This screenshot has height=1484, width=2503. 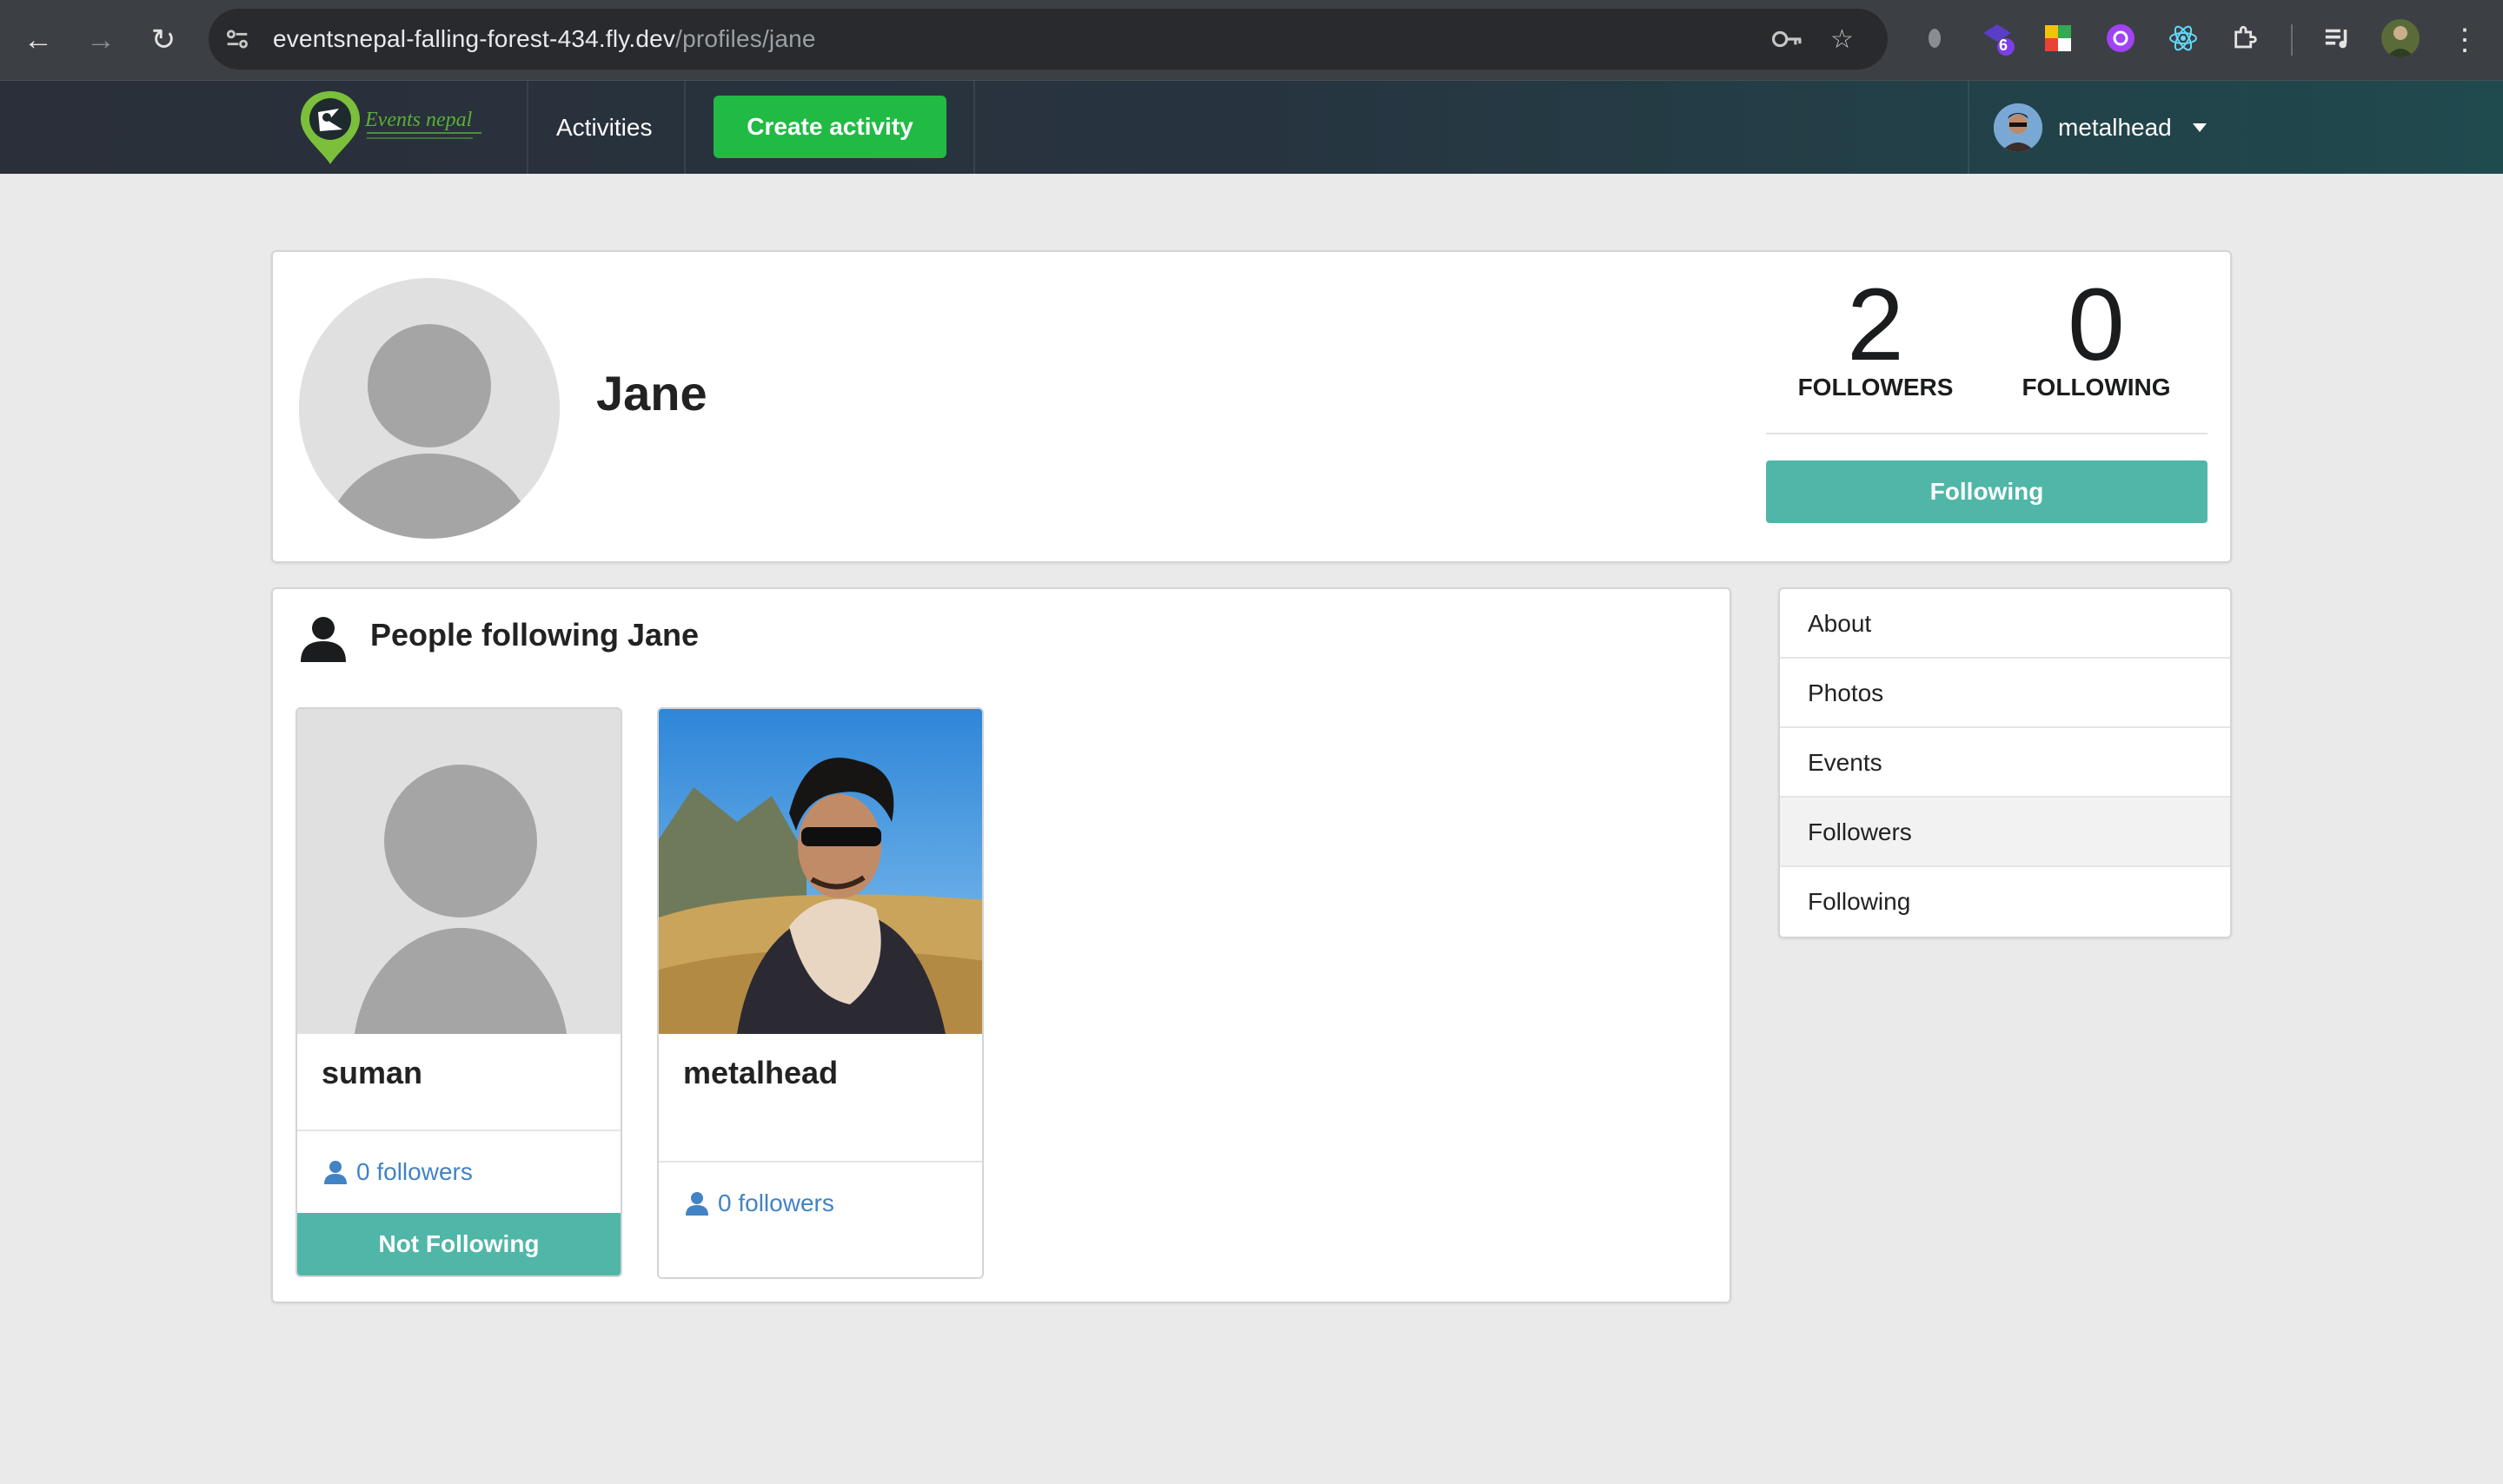 I want to click on user-menu-dropdown: metalhead, so click(x=2100, y=128).